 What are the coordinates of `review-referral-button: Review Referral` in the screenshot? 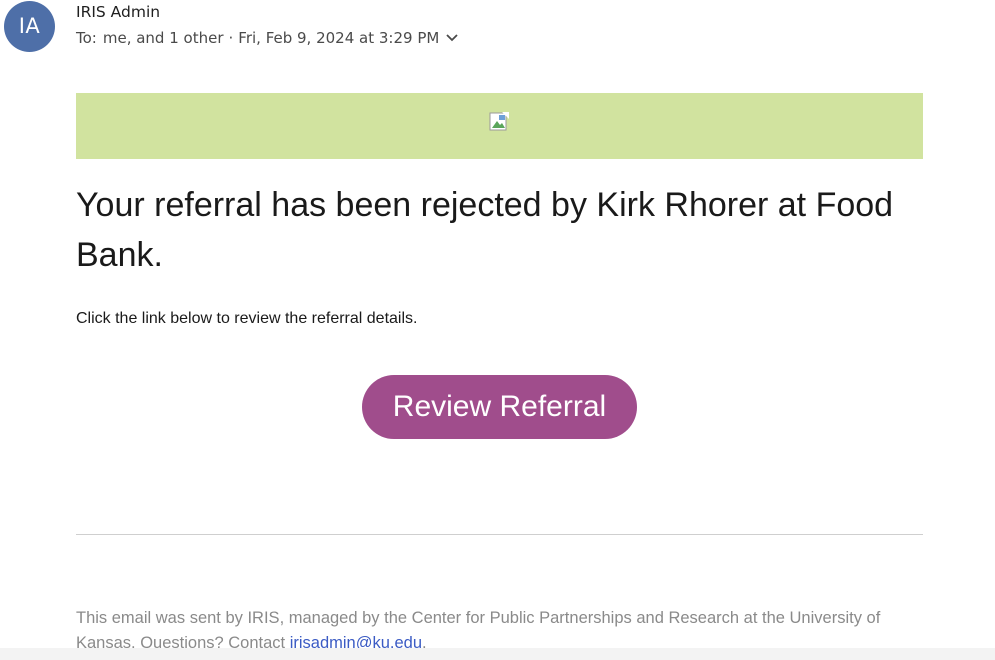 It's located at (499, 407).